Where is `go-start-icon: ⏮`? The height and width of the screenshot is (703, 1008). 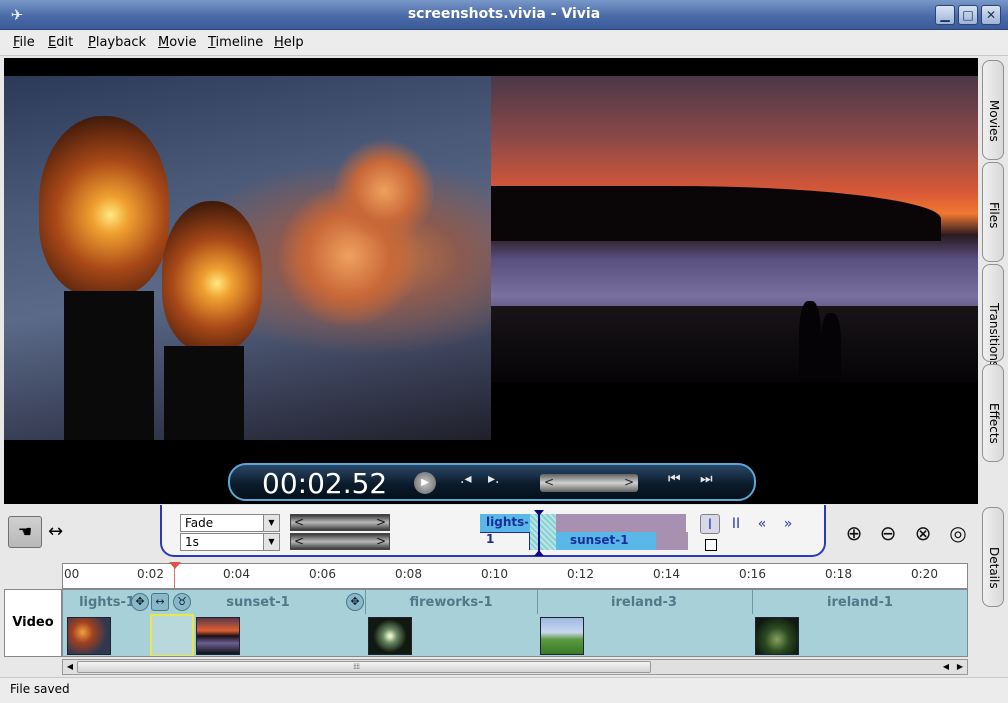
go-start-icon: ⏮ is located at coordinates (674, 479).